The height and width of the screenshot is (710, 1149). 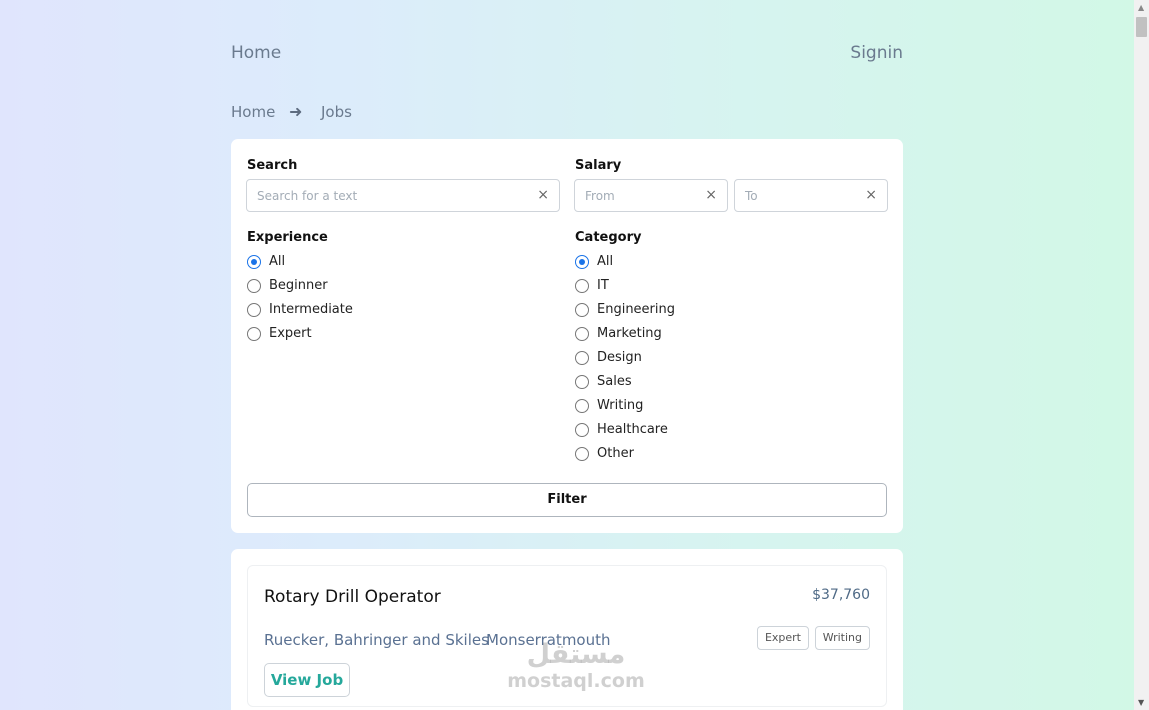 What do you see at coordinates (307, 680) in the screenshot?
I see `view-job-button: View Job` at bounding box center [307, 680].